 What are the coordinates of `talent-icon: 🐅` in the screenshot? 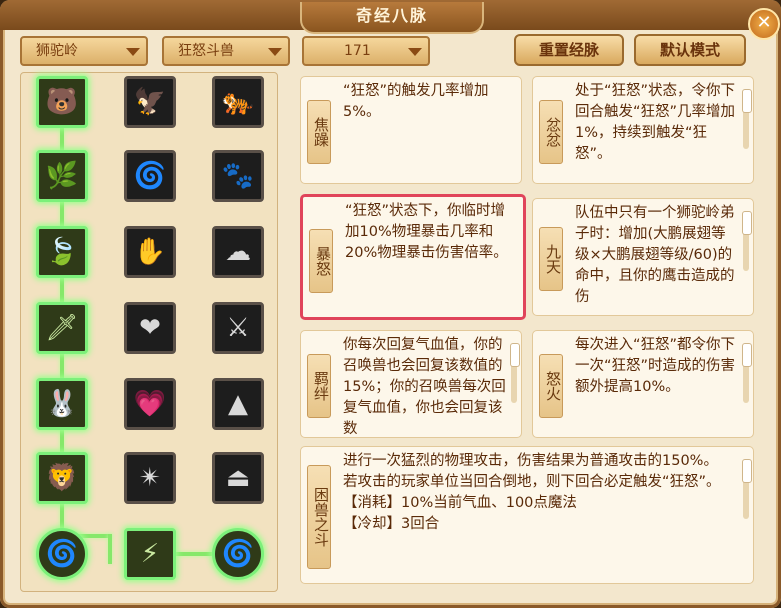 It's located at (238, 102).